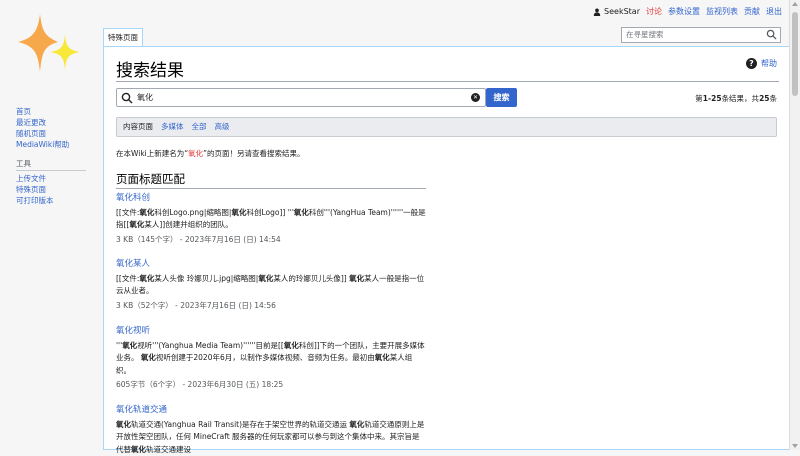 The width and height of the screenshot is (800, 456). Describe the element at coordinates (51, 133) in the screenshot. I see `sidebar-item-random-page: 随机页面` at that location.